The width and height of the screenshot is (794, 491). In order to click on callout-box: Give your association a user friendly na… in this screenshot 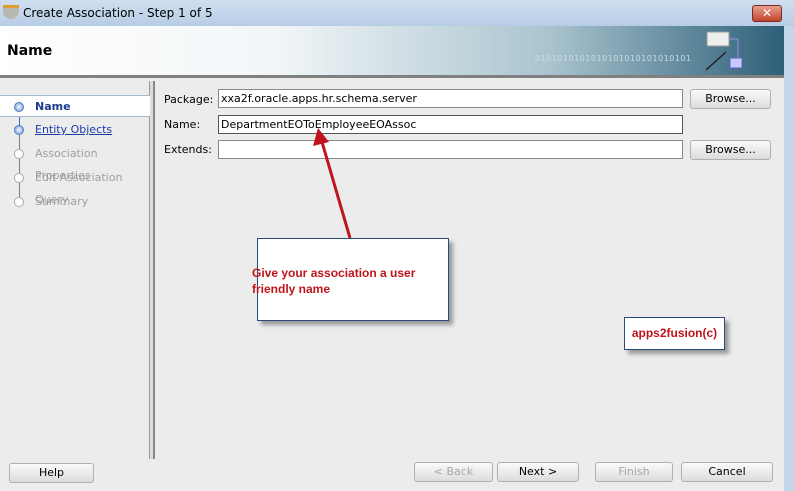, I will do `click(350, 279)`.